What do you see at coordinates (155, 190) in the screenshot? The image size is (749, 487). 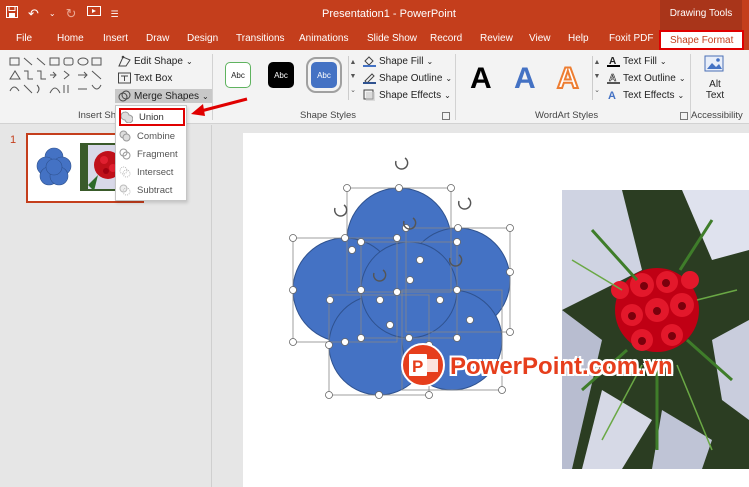 I see `menu-item-subtract-label: Subtract` at bounding box center [155, 190].